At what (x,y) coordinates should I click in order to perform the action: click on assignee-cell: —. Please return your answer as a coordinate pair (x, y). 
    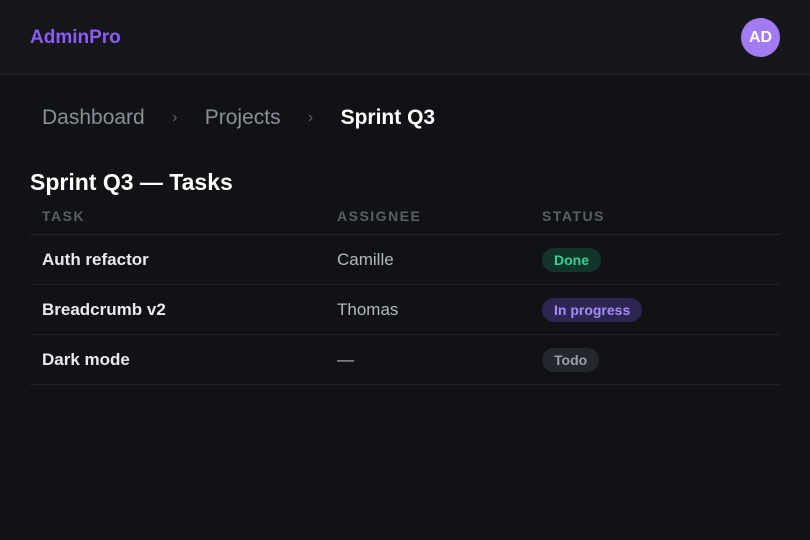
    Looking at the image, I should click on (427, 359).